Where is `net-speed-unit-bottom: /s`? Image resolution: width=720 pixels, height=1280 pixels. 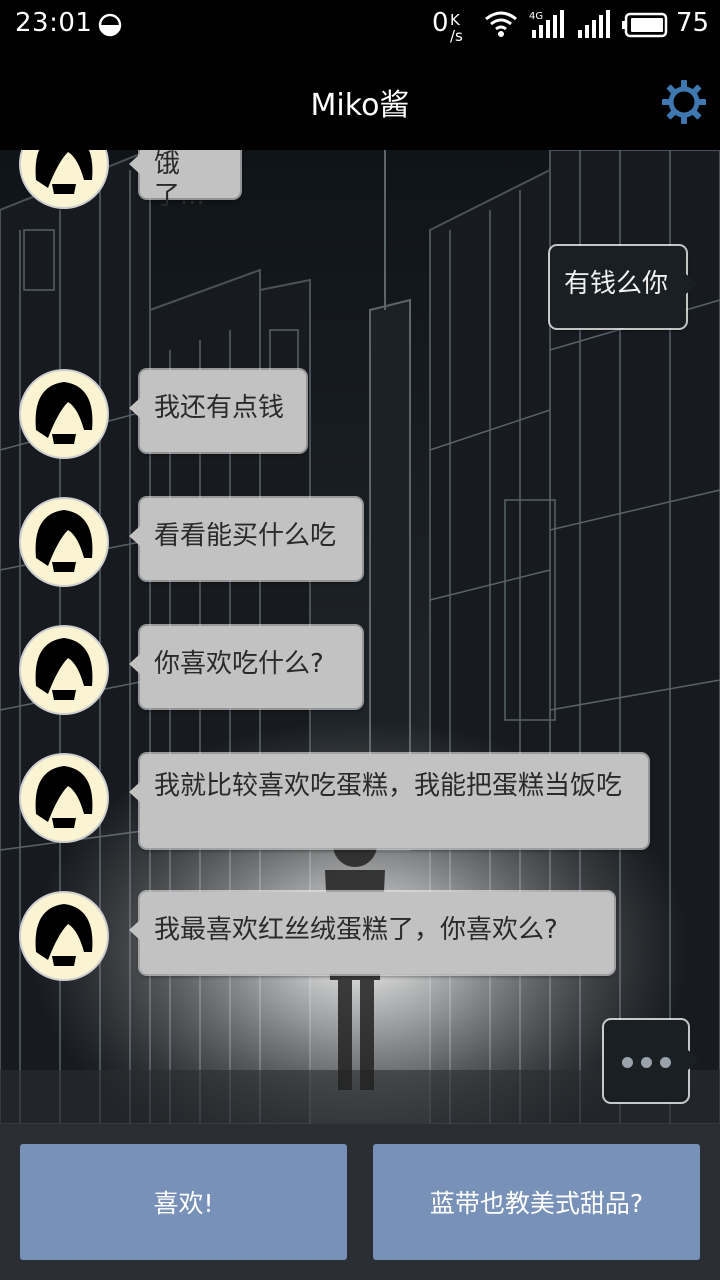
net-speed-unit-bottom: /s is located at coordinates (456, 36).